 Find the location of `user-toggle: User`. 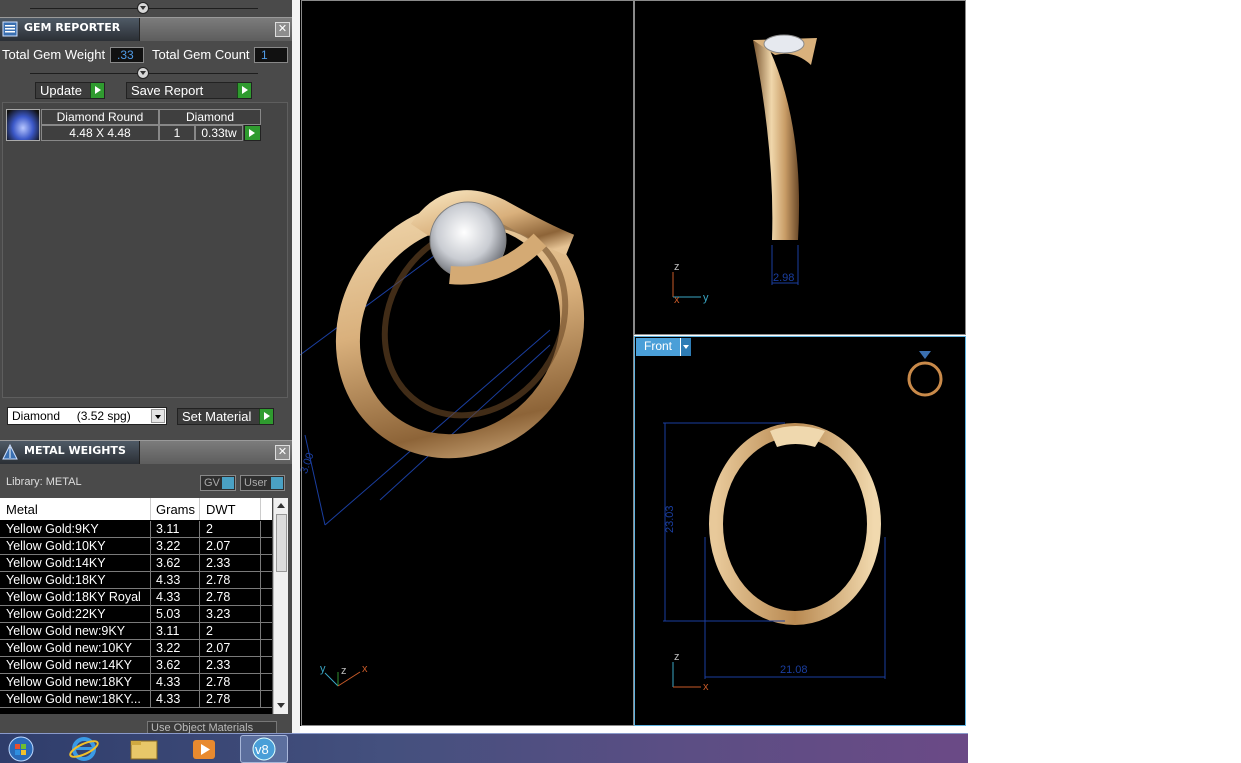

user-toggle: User is located at coordinates (262, 483).